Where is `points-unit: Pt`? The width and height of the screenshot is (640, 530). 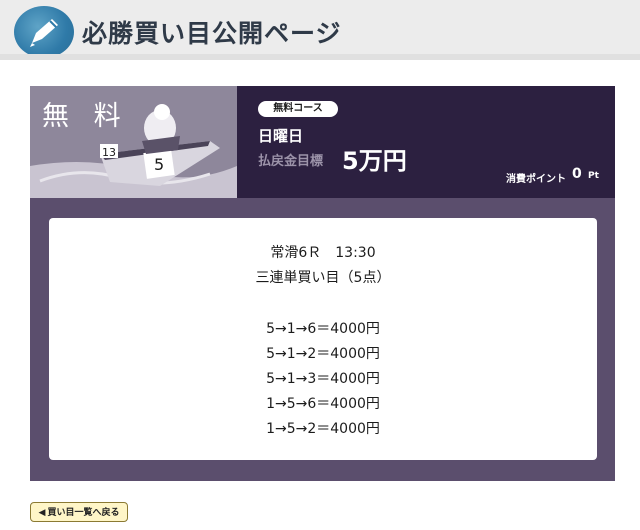
points-unit: Pt is located at coordinates (593, 176).